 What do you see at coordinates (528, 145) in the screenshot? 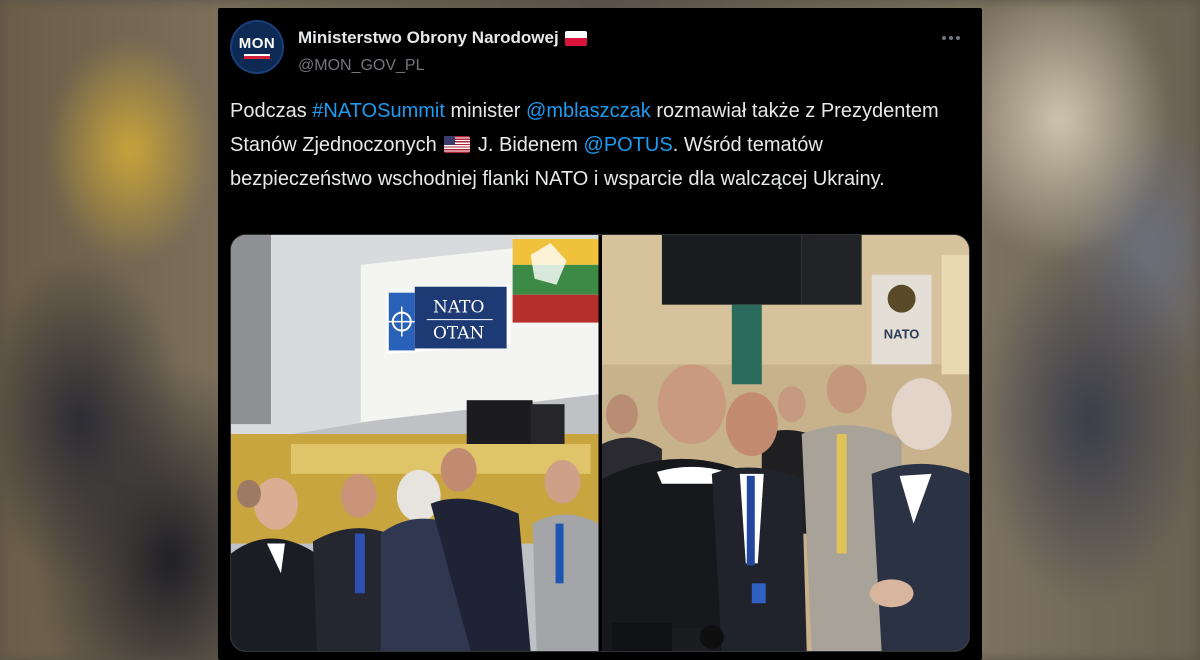
I see `text-segment: J. Bidenem` at bounding box center [528, 145].